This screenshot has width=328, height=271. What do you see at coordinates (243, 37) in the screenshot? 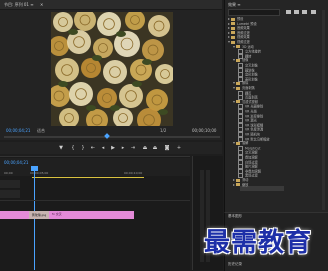
I see `tree-label: 视频效果` at bounding box center [243, 37].